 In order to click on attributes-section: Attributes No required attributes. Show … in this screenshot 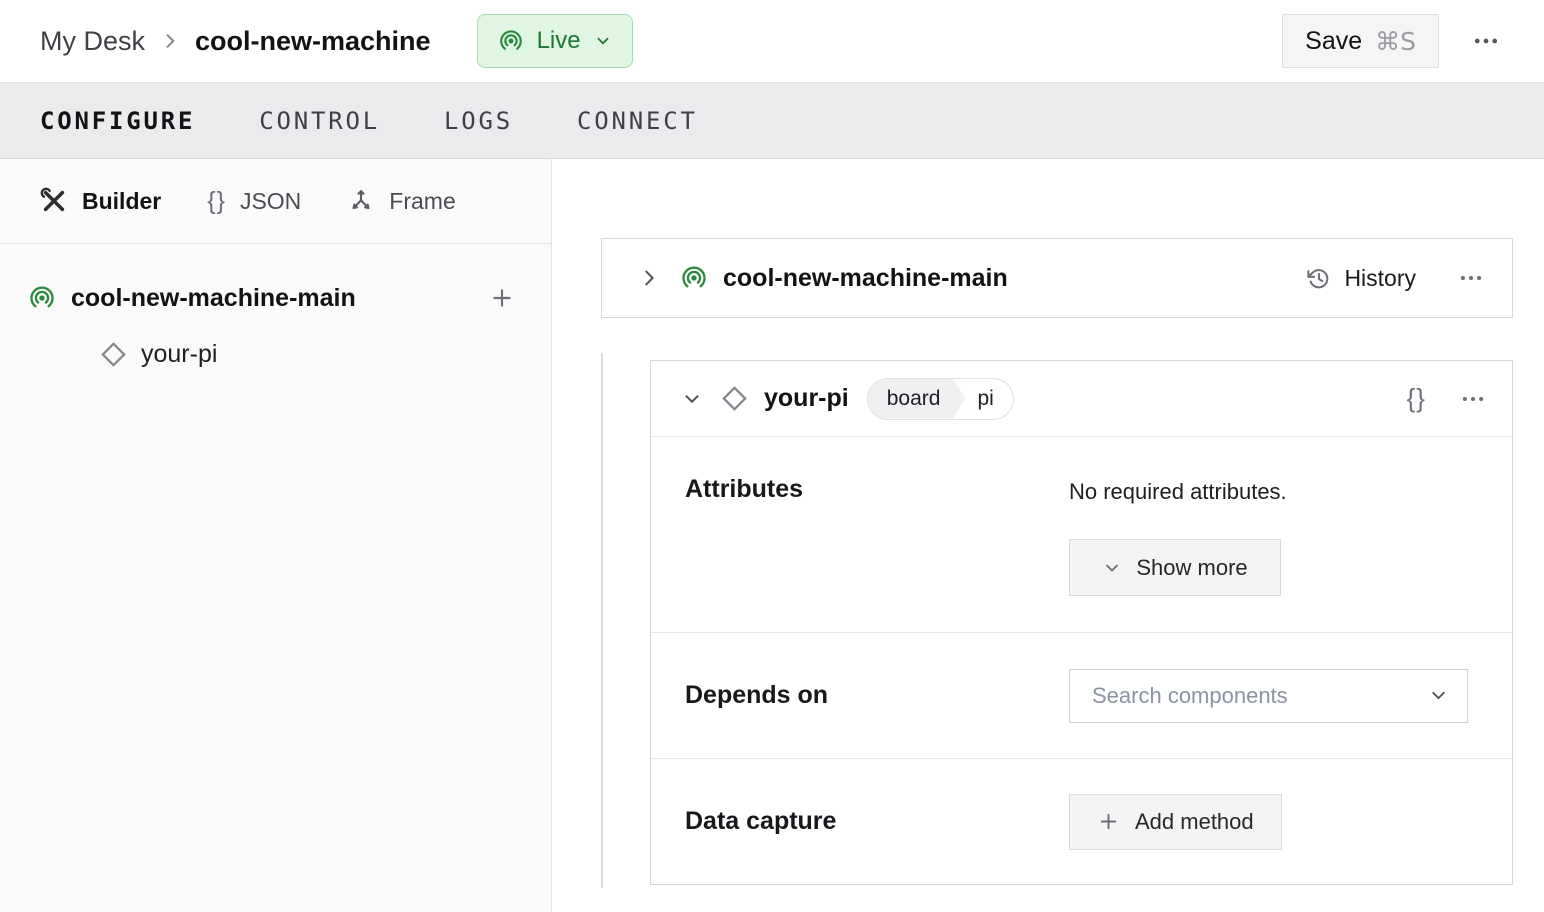, I will do `click(1081, 534)`.